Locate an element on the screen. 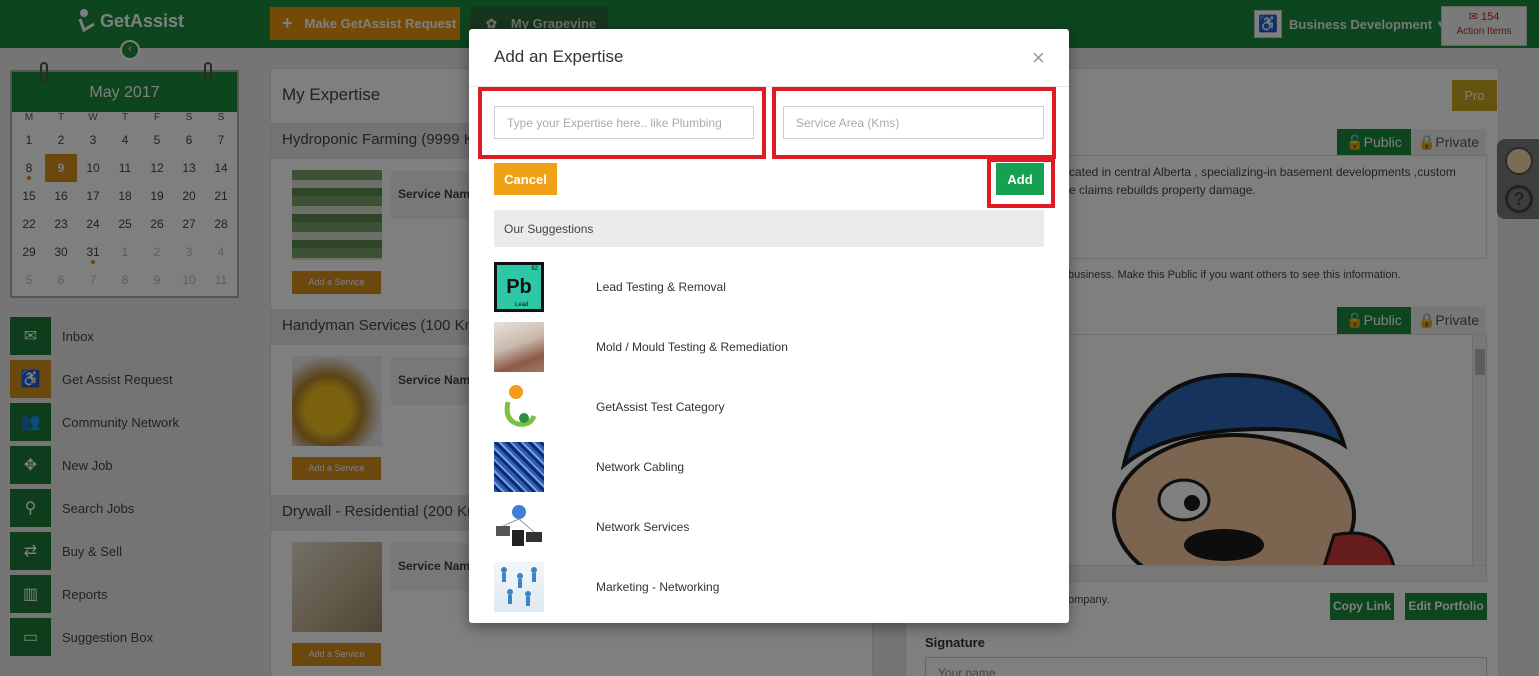  network-devices-icon is located at coordinates (519, 525).